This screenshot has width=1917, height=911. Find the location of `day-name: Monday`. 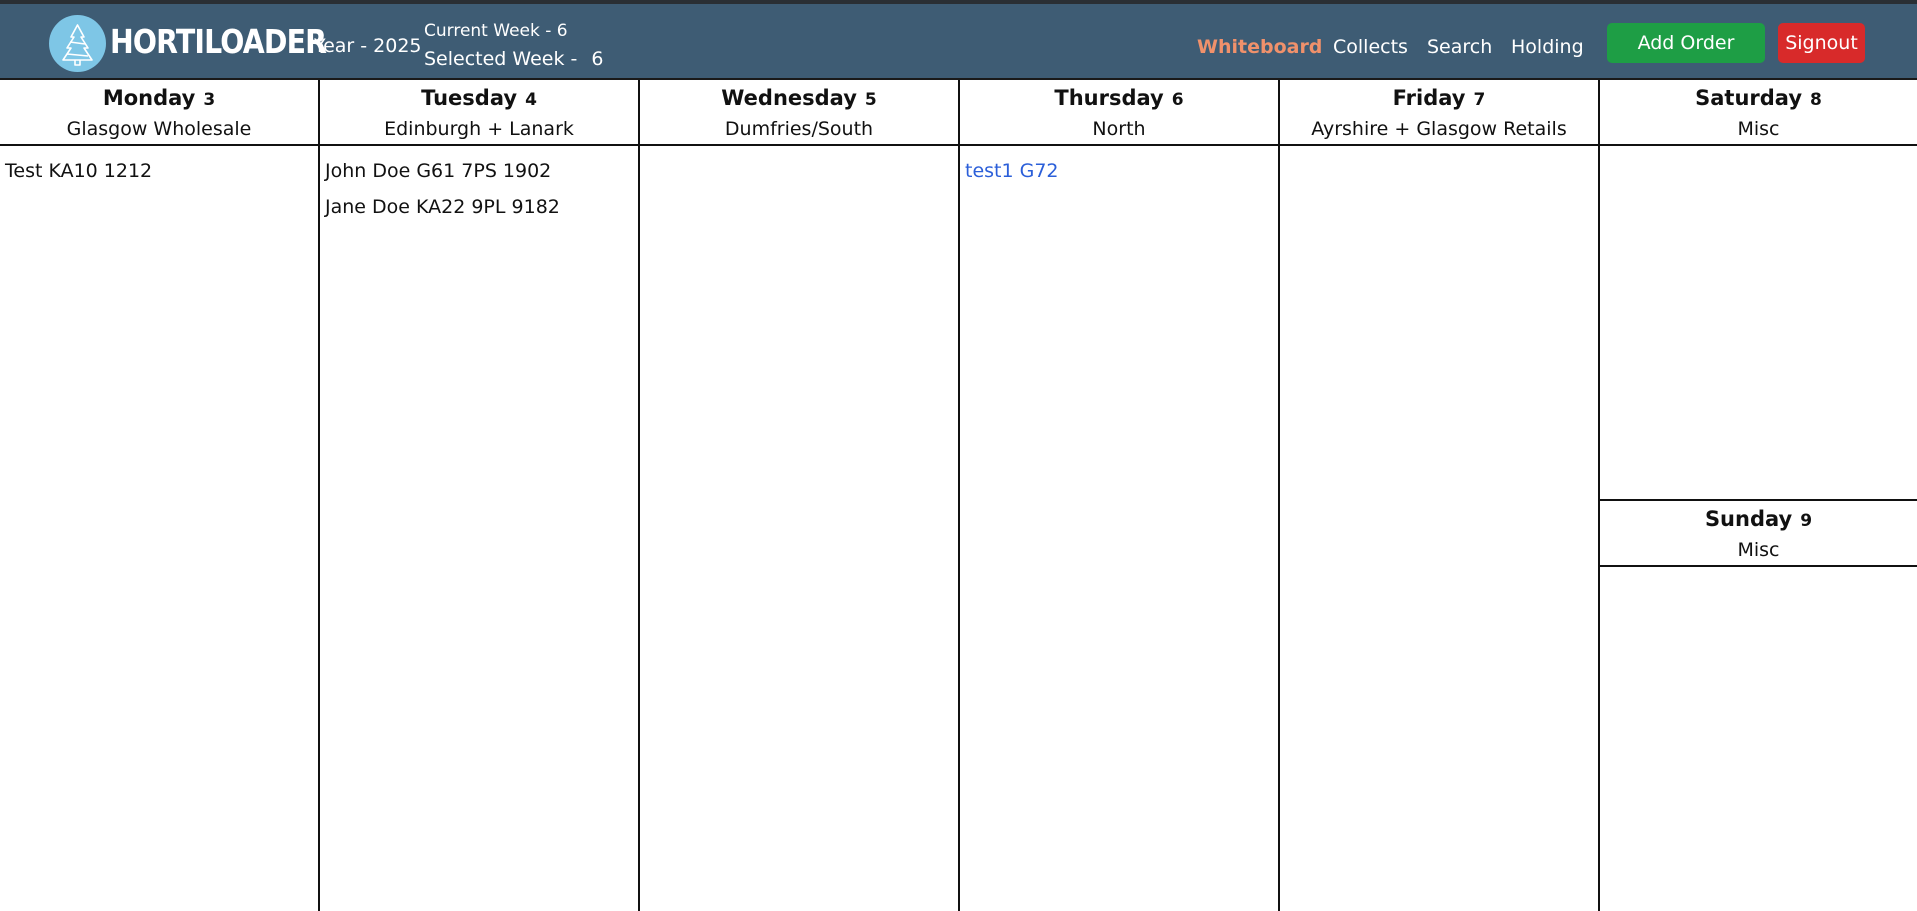

day-name: Monday is located at coordinates (149, 98).